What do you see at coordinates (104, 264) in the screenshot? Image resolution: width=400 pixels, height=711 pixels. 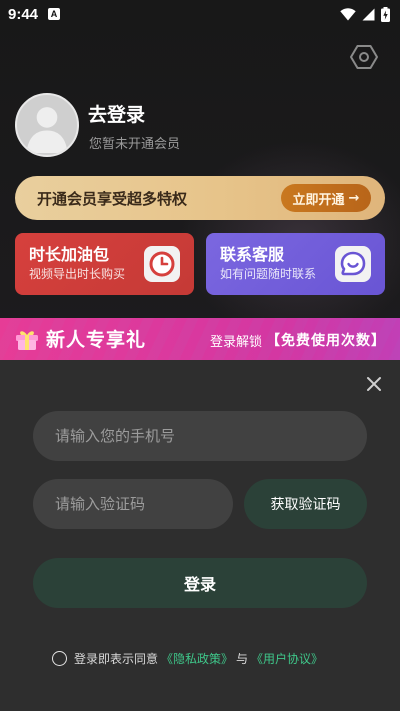 I see `card-duration-pack: 时长加油包 视频导出时长购买` at bounding box center [104, 264].